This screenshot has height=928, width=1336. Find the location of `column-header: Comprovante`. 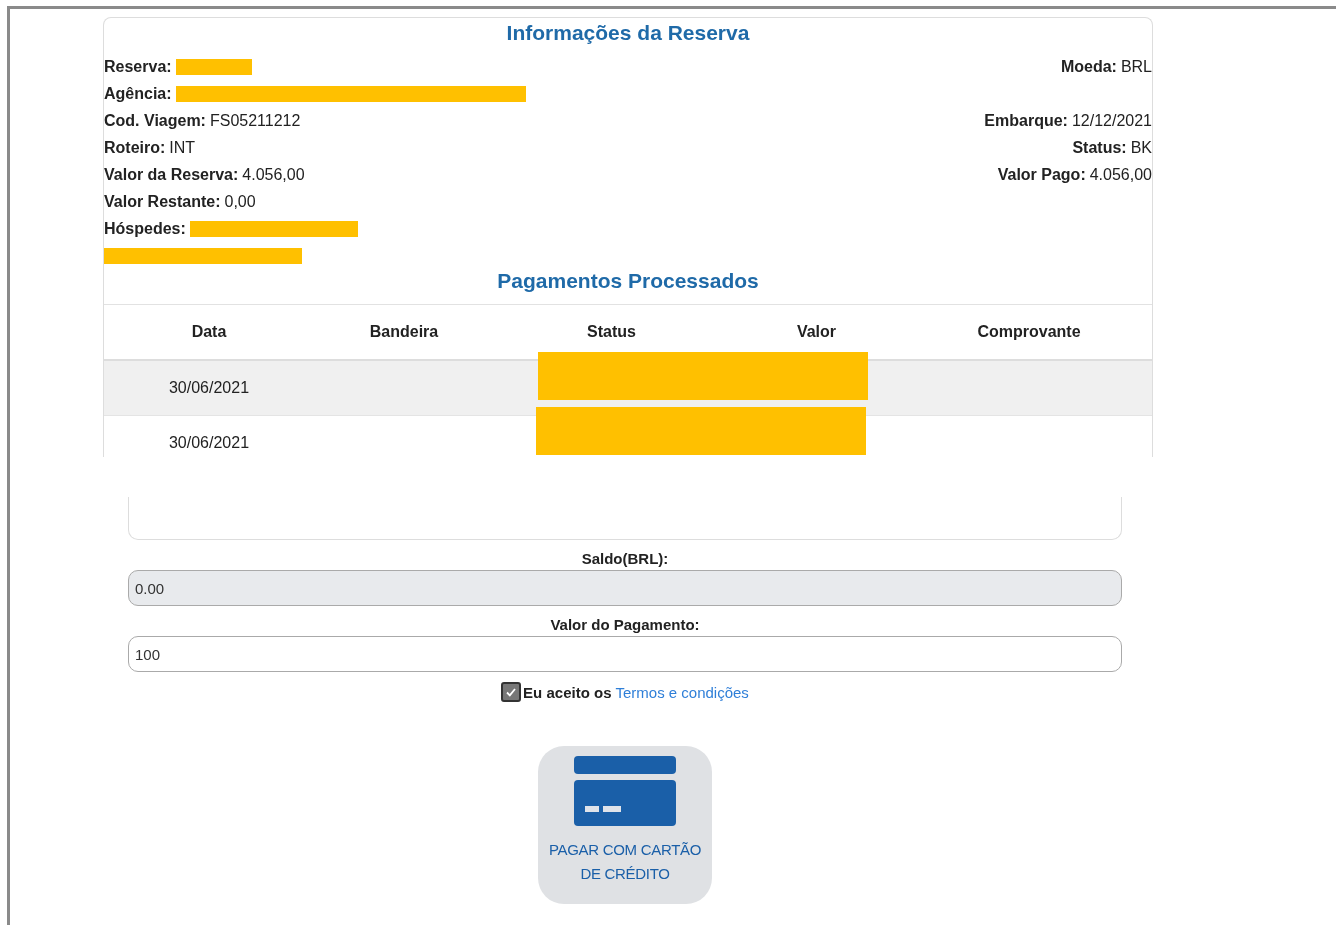

column-header: Comprovante is located at coordinates (1029, 332).